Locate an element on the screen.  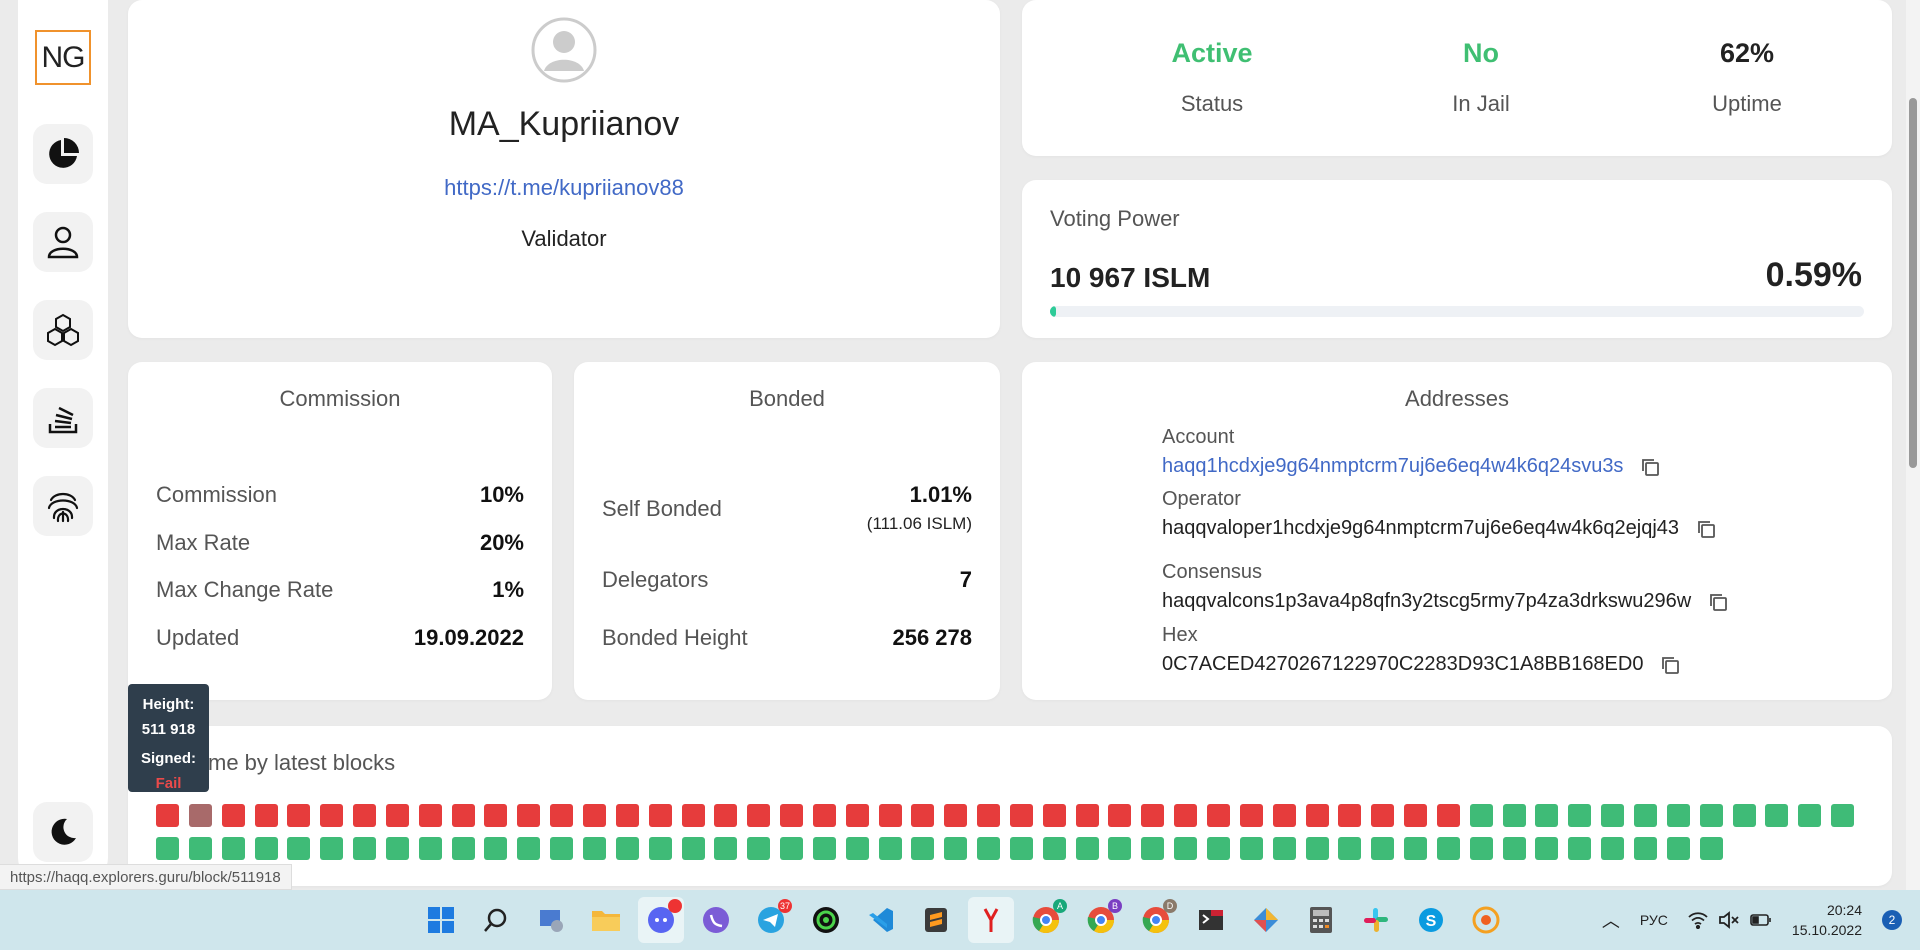
chrome-profile-b-app: B is located at coordinates (1101, 920).